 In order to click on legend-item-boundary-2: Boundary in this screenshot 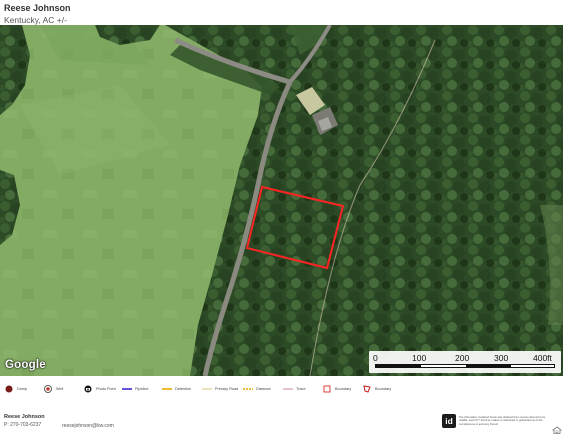, I will do `click(376, 389)`.